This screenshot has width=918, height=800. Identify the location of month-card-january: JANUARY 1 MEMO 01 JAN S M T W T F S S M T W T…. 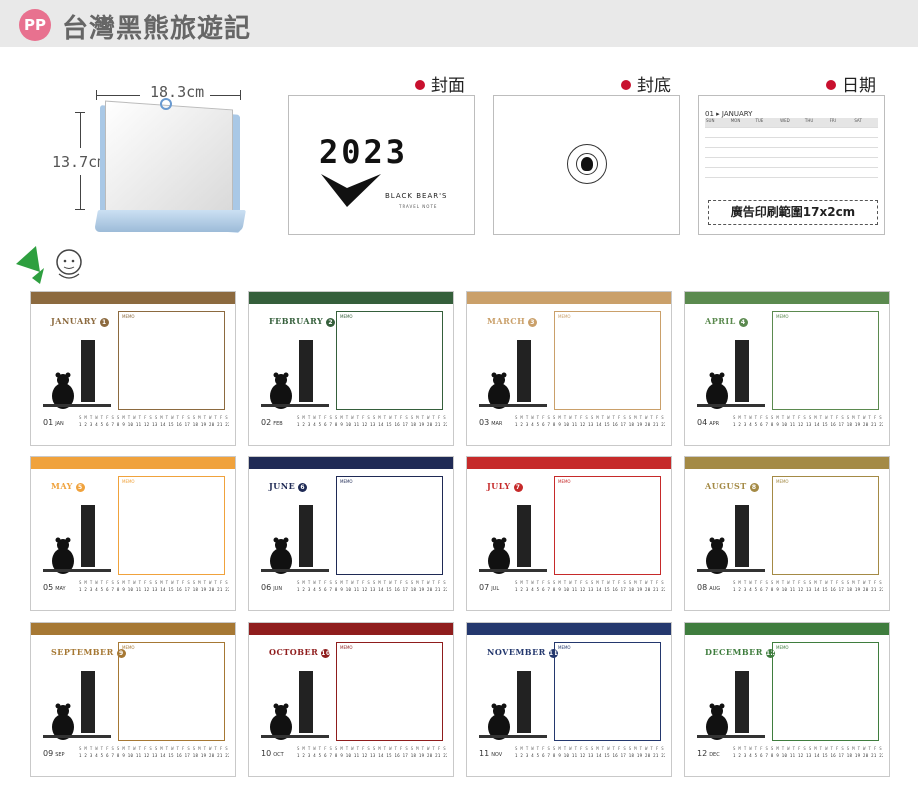
(133, 368).